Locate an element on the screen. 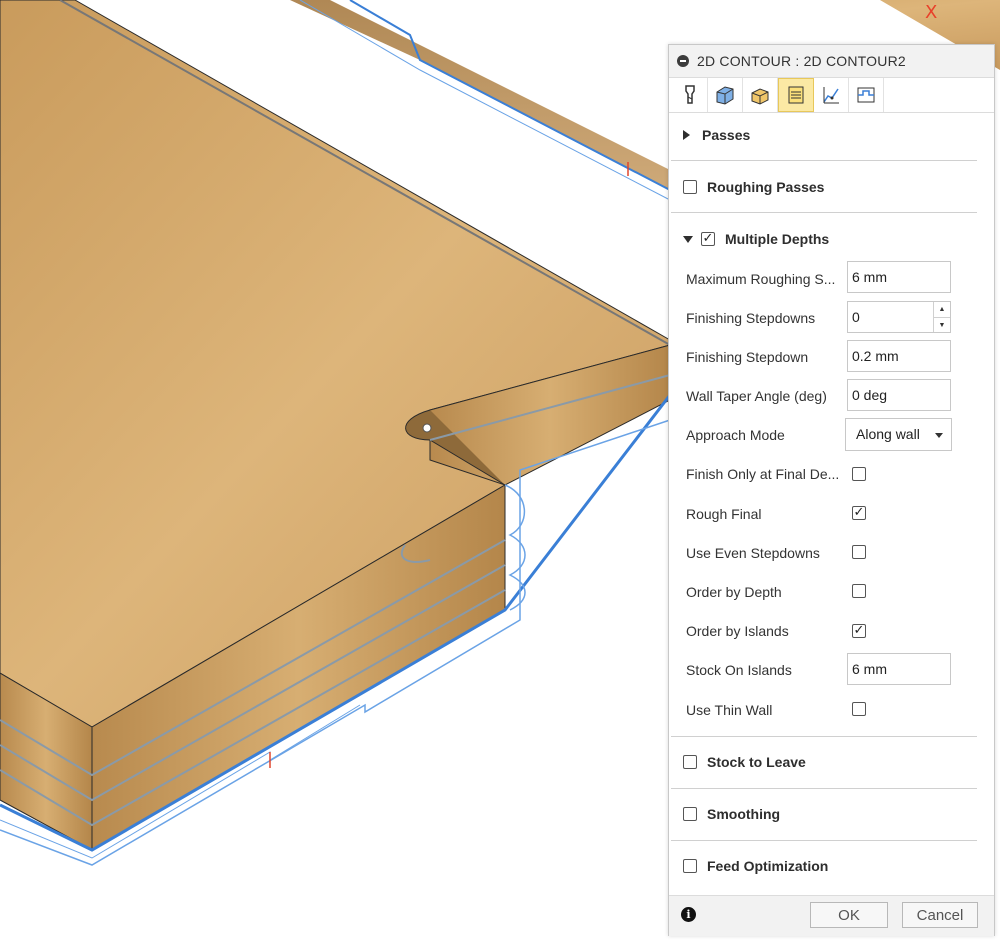 The width and height of the screenshot is (1000, 944). smoothing-label: Smoothing is located at coordinates (744, 814).